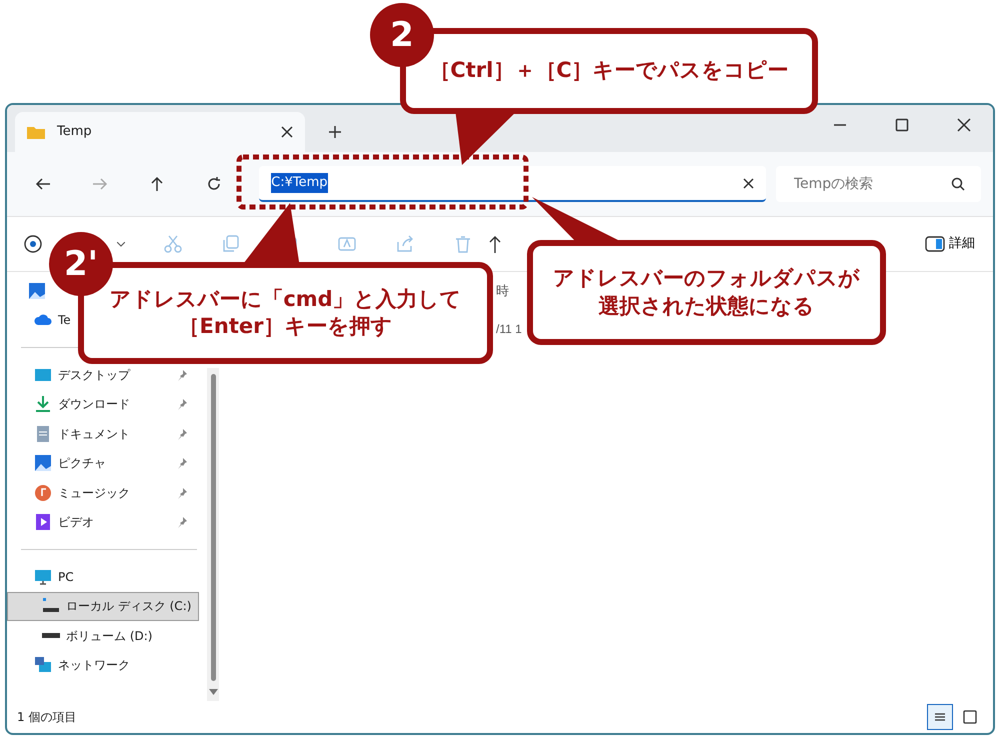 This screenshot has width=1000, height=740. Describe the element at coordinates (902, 125) in the screenshot. I see `maximize-icon` at that location.